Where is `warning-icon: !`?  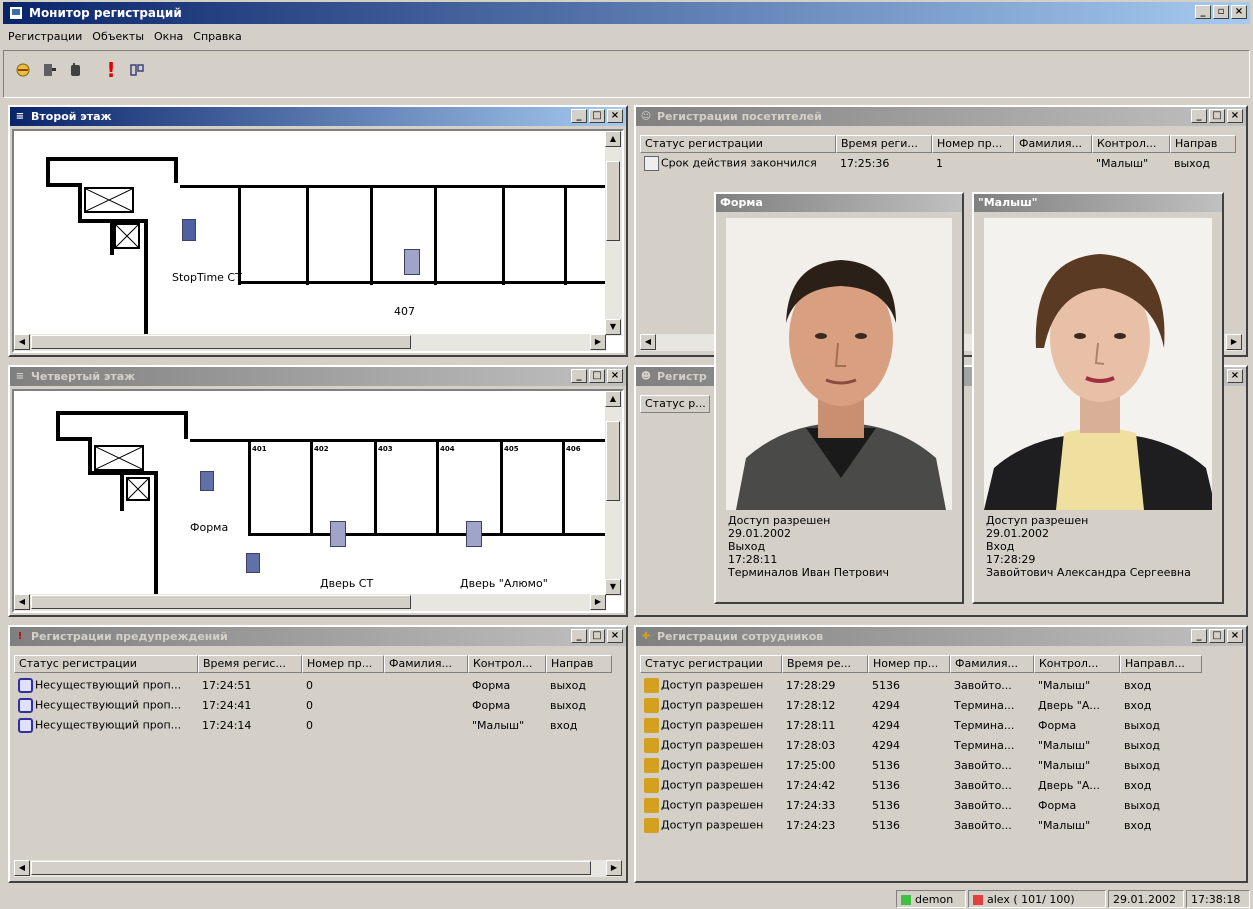
warning-icon: ! is located at coordinates (20, 636).